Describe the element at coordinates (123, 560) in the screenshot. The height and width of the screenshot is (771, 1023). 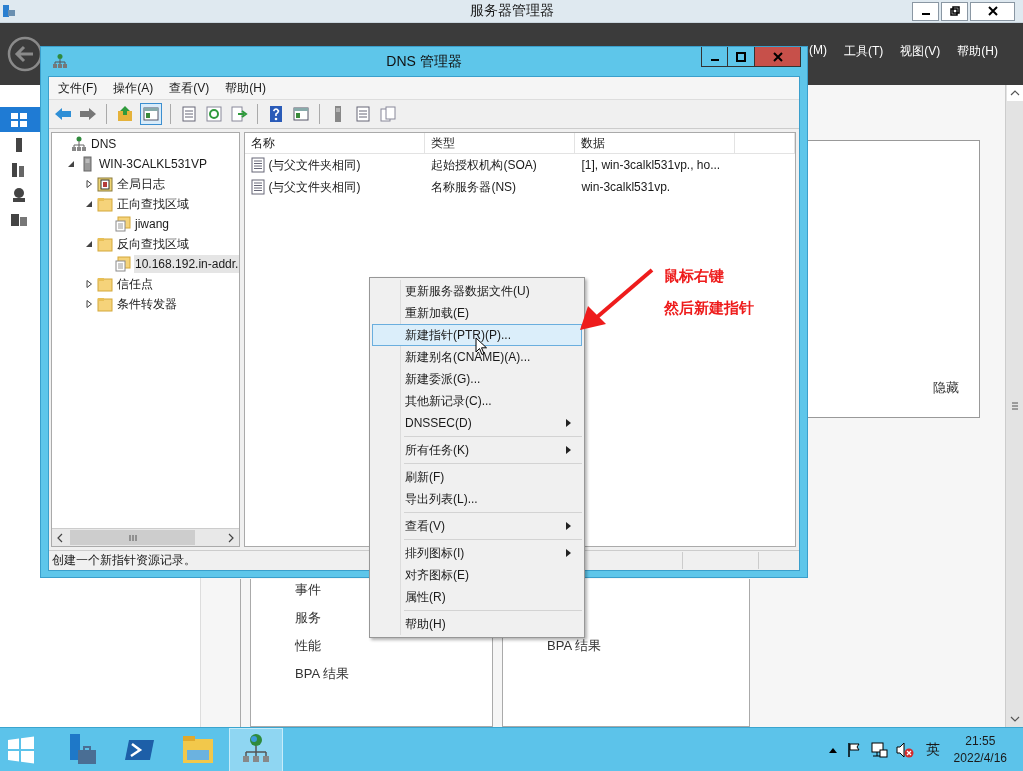
I see `status-bar-text: 创建一个新指针资源记录。` at that location.